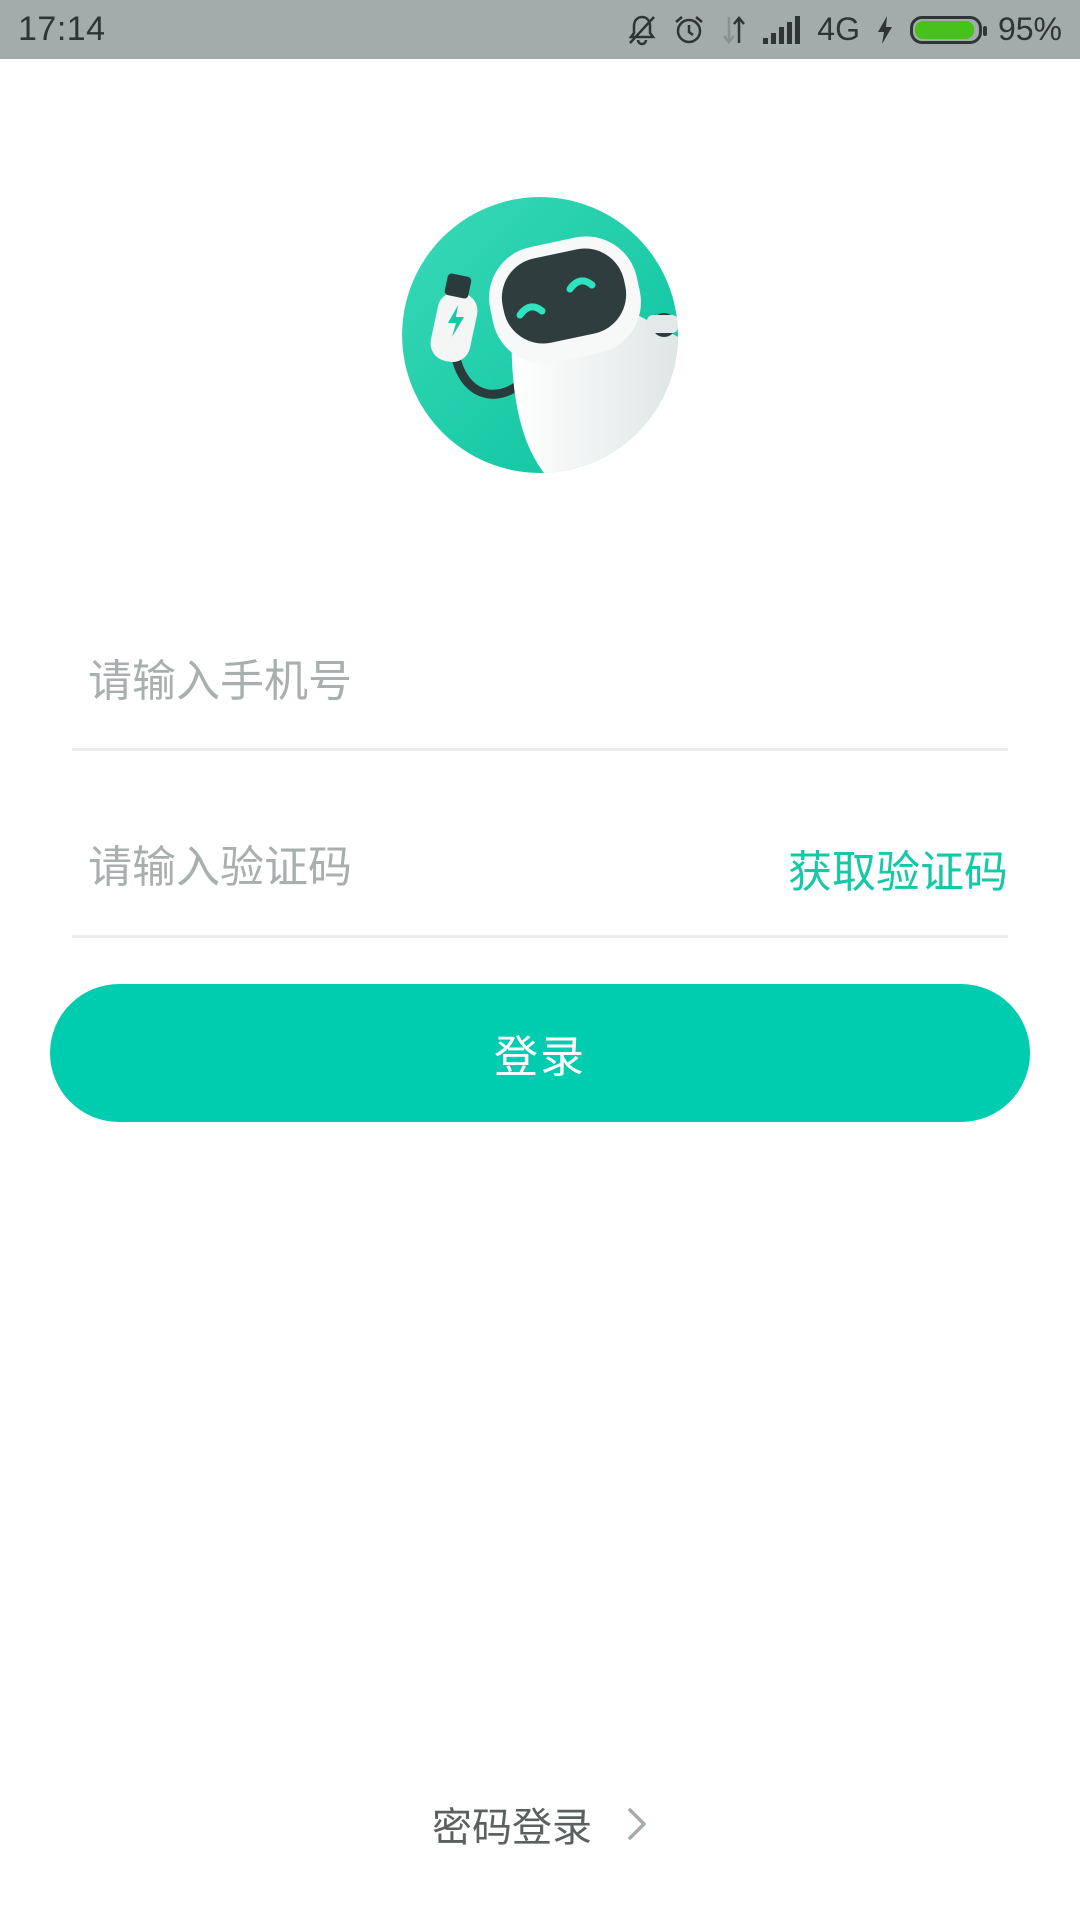  I want to click on code-field-container: 获取验证码, so click(540, 869).